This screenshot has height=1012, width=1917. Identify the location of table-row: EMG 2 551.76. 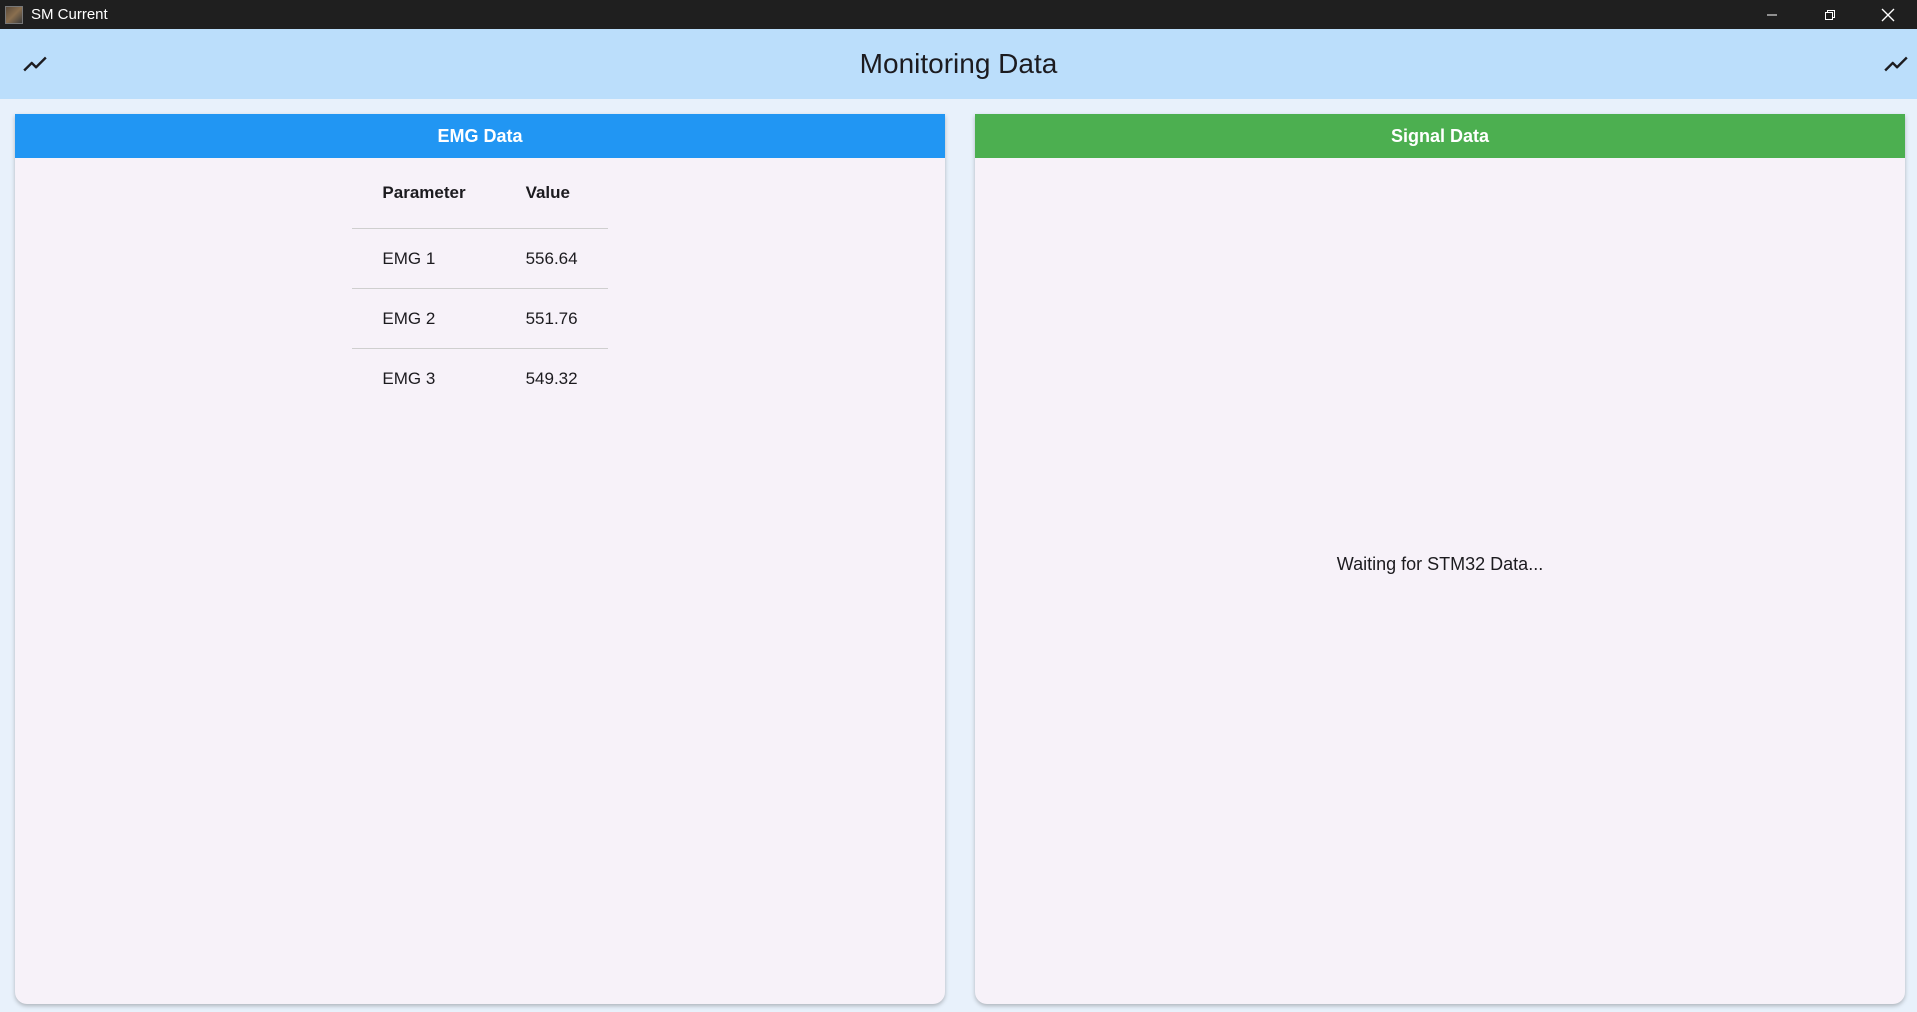
(480, 318).